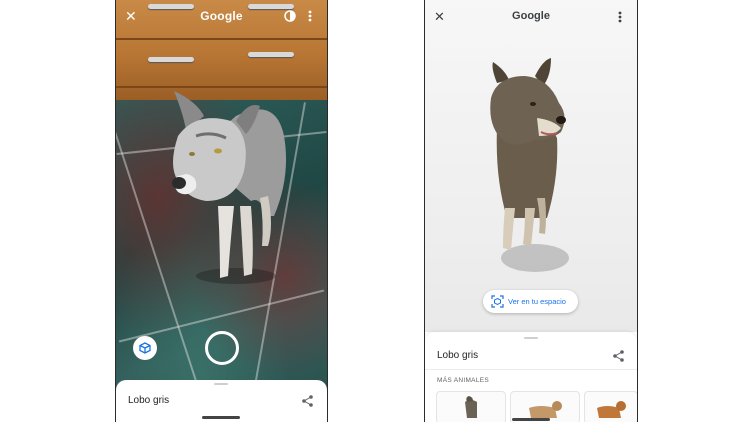  Describe the element at coordinates (222, 348) in the screenshot. I see `shutter-button` at that location.